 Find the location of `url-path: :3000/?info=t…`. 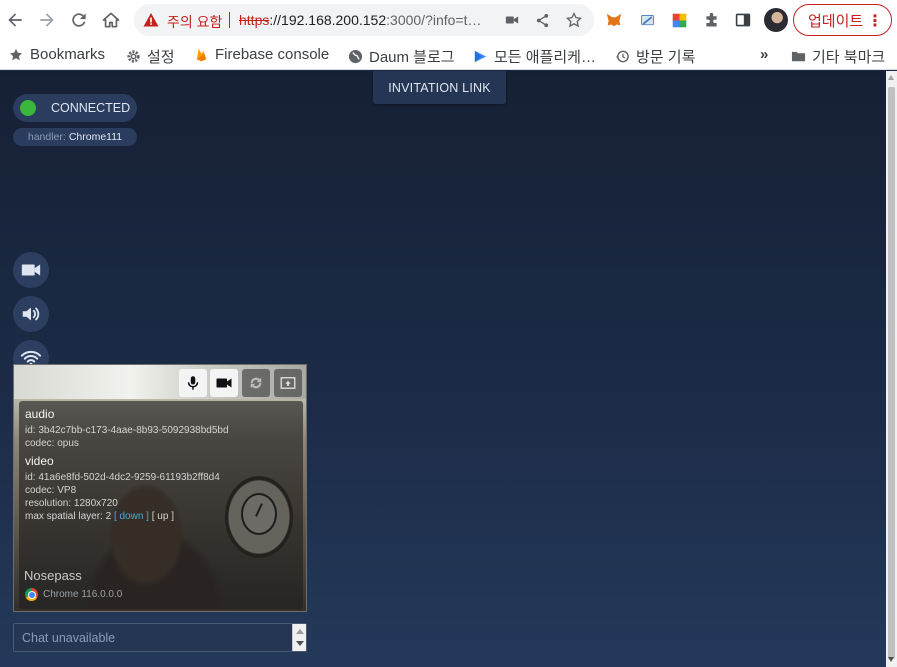

url-path: :3000/?info=t… is located at coordinates (434, 20).